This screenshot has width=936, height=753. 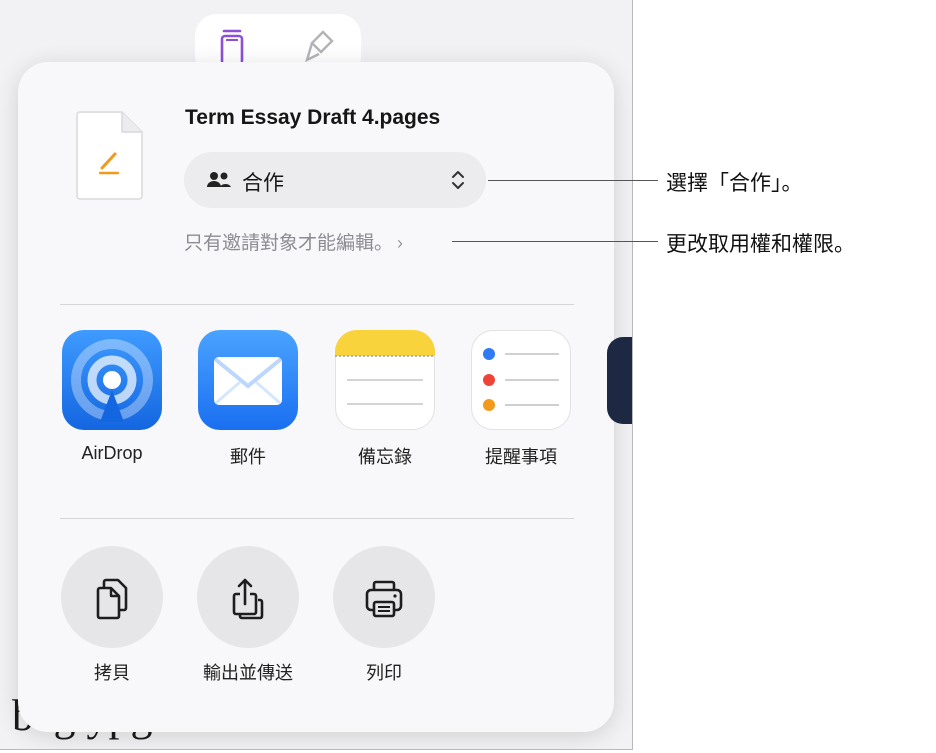 I want to click on export-button-circle, so click(x=248, y=597).